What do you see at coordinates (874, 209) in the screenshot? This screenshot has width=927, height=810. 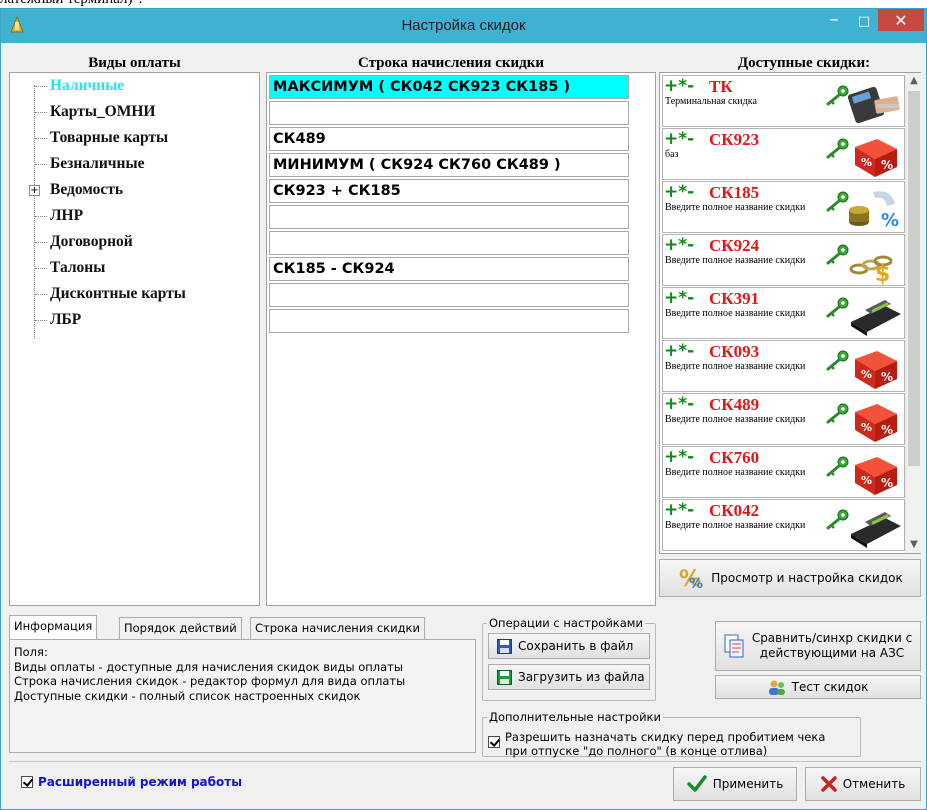 I see `coins-percent-icon: %` at bounding box center [874, 209].